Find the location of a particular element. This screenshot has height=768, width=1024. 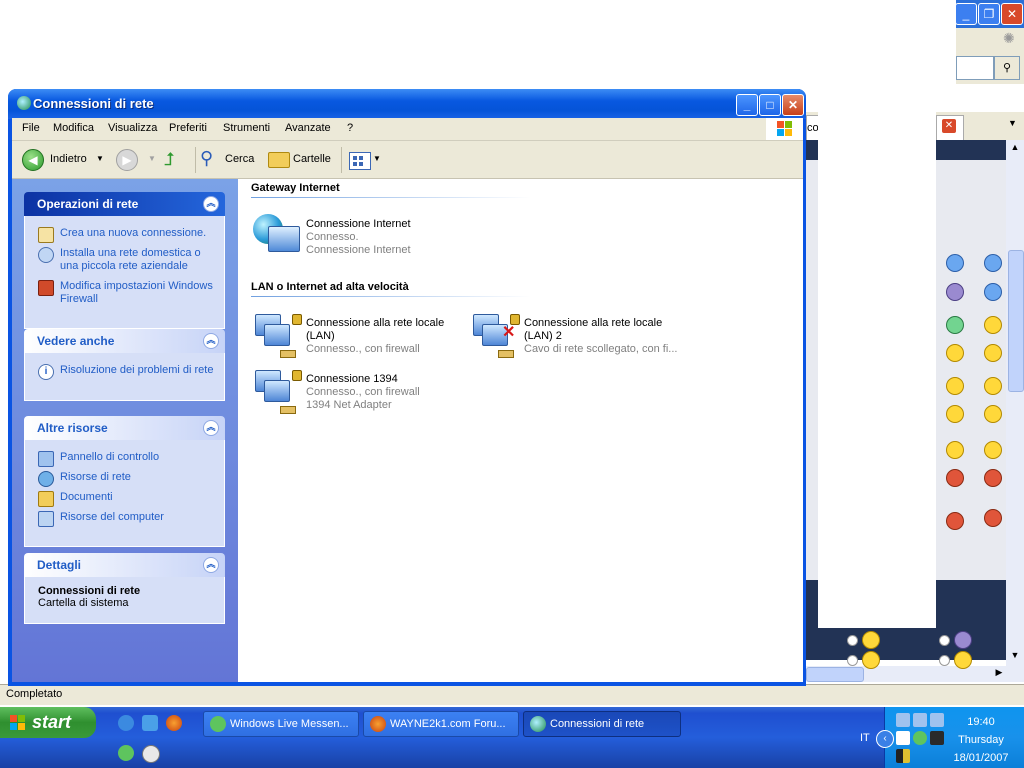

views-dropdown-chevron-icon: ▼ is located at coordinates (377, 159).